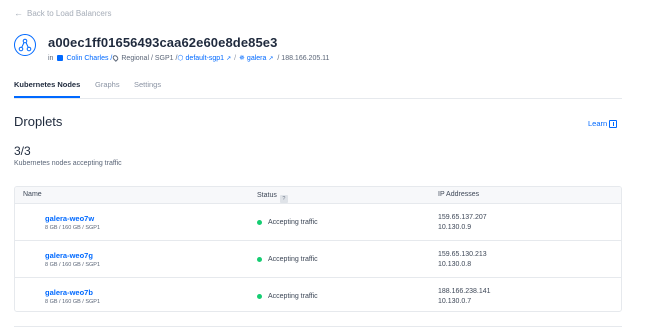 Image resolution: width=656 pixels, height=331 pixels. Describe the element at coordinates (47, 89) in the screenshot. I see `tab-kubernetes-nodes: Kubernetes Nodes` at that location.